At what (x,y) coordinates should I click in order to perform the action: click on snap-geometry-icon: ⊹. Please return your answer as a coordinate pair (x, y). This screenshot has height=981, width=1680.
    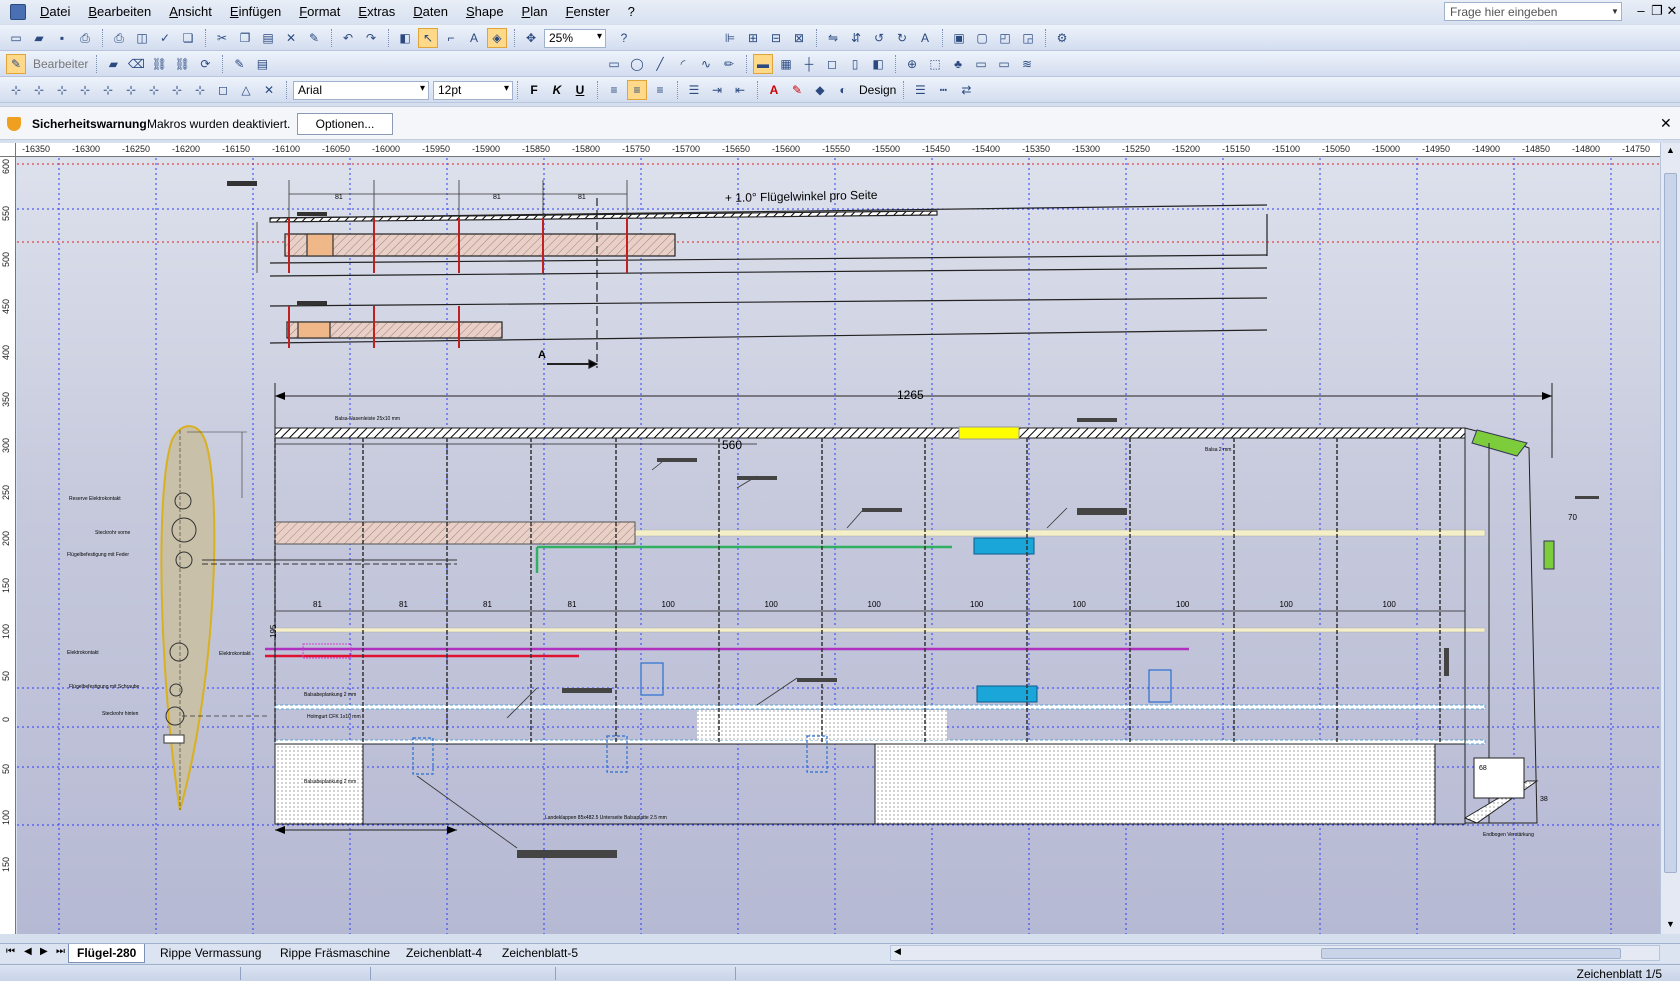
    Looking at the image, I should click on (200, 90).